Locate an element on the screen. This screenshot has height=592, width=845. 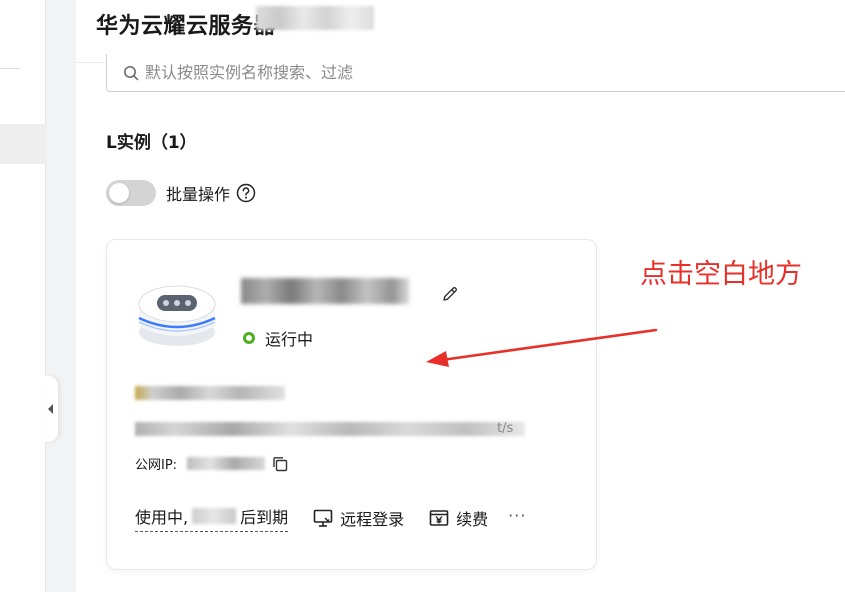
bulk-operation-row: 批量操作 is located at coordinates (181, 193).